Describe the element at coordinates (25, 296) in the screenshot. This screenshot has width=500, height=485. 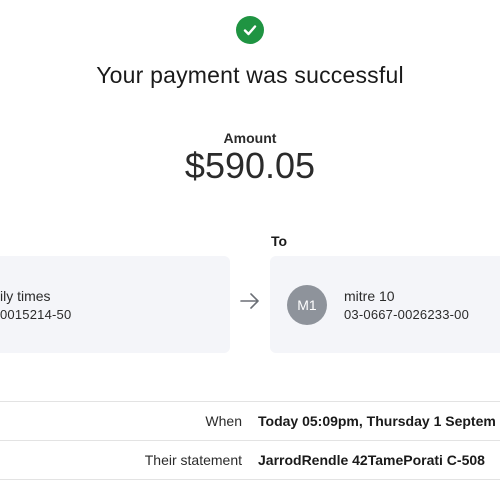
I see `from-account-name: ily times` at that location.